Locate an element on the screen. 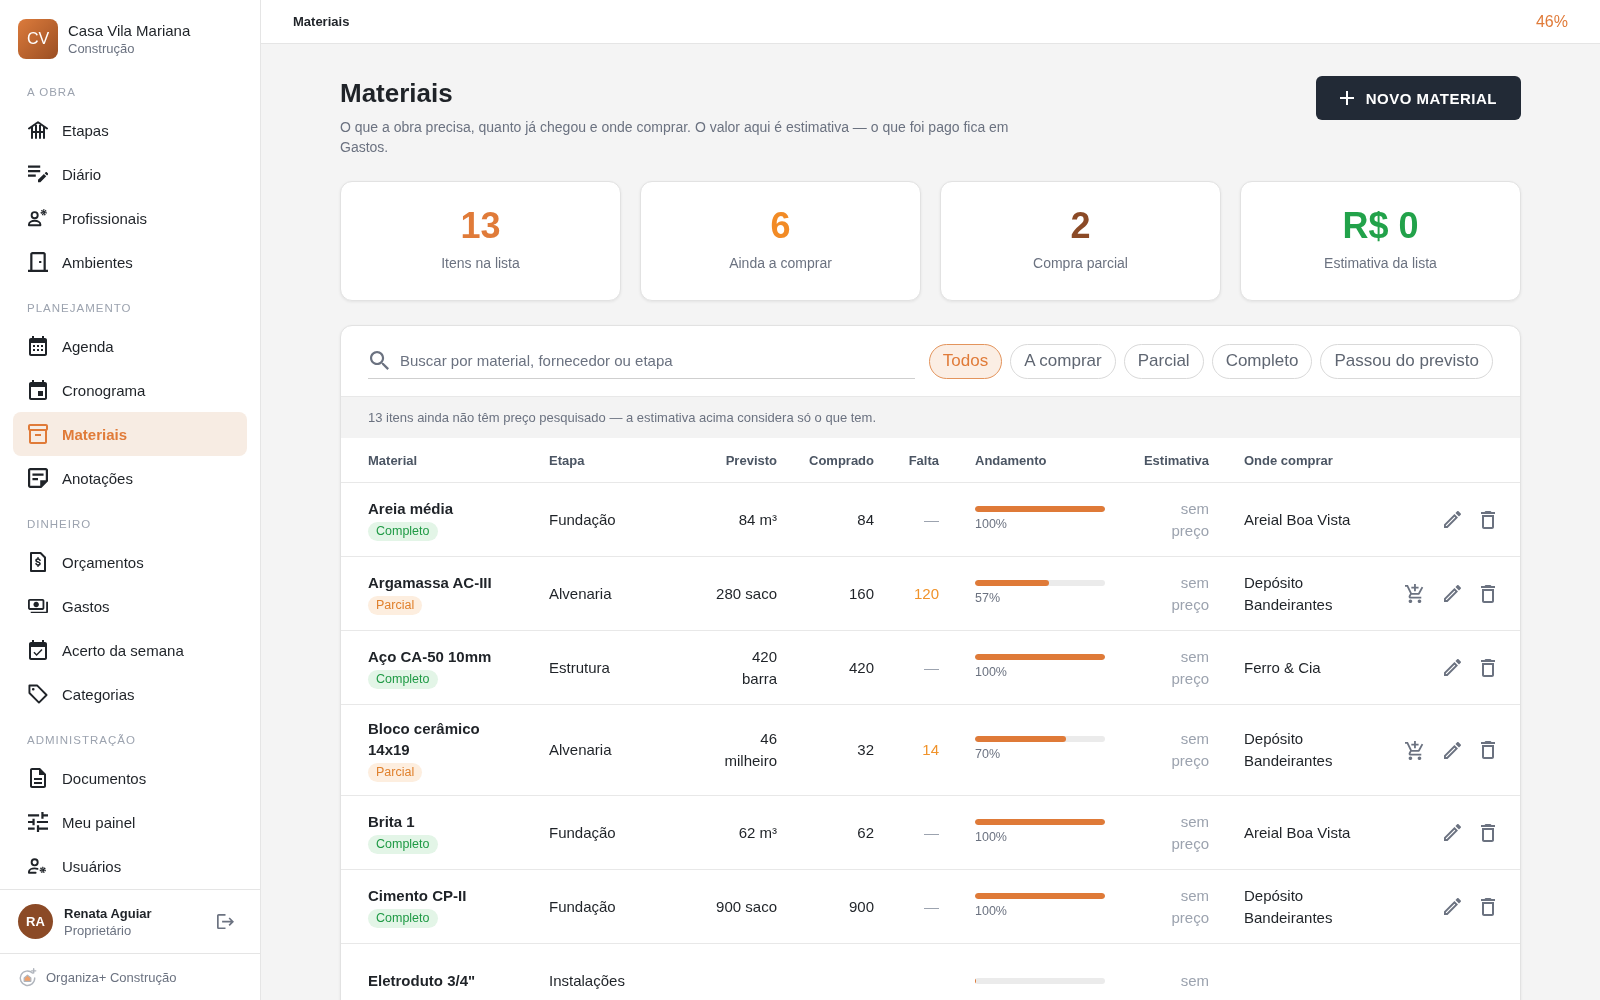  material-name: Aço CA-50 10mm is located at coordinates (430, 657).